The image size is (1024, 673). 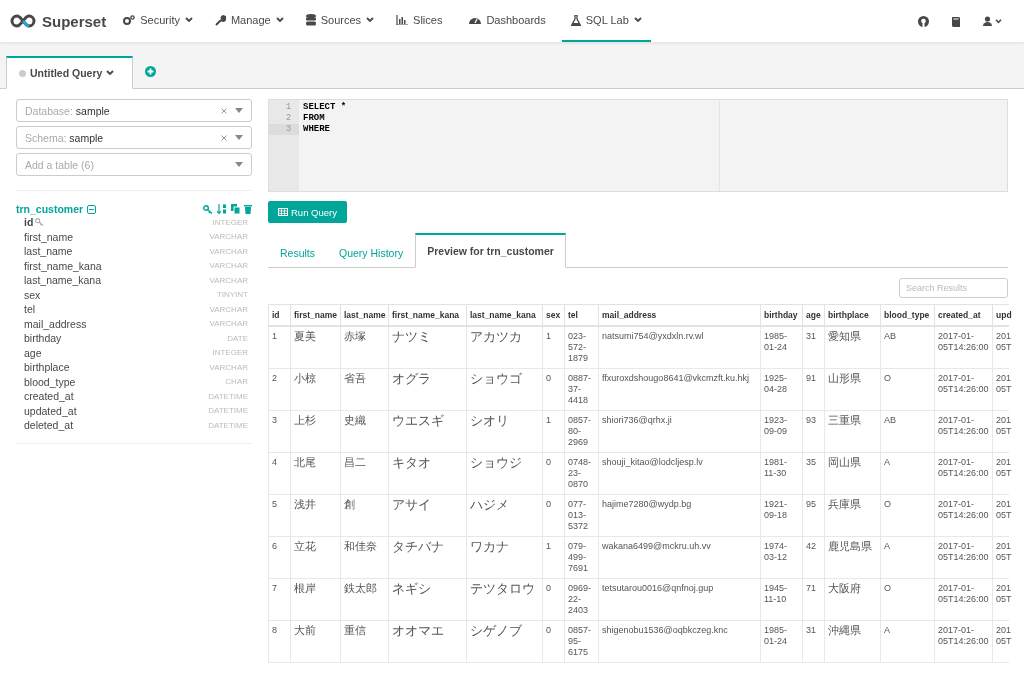 What do you see at coordinates (489, 547) in the screenshot?
I see `table-cell: ワカナ` at bounding box center [489, 547].